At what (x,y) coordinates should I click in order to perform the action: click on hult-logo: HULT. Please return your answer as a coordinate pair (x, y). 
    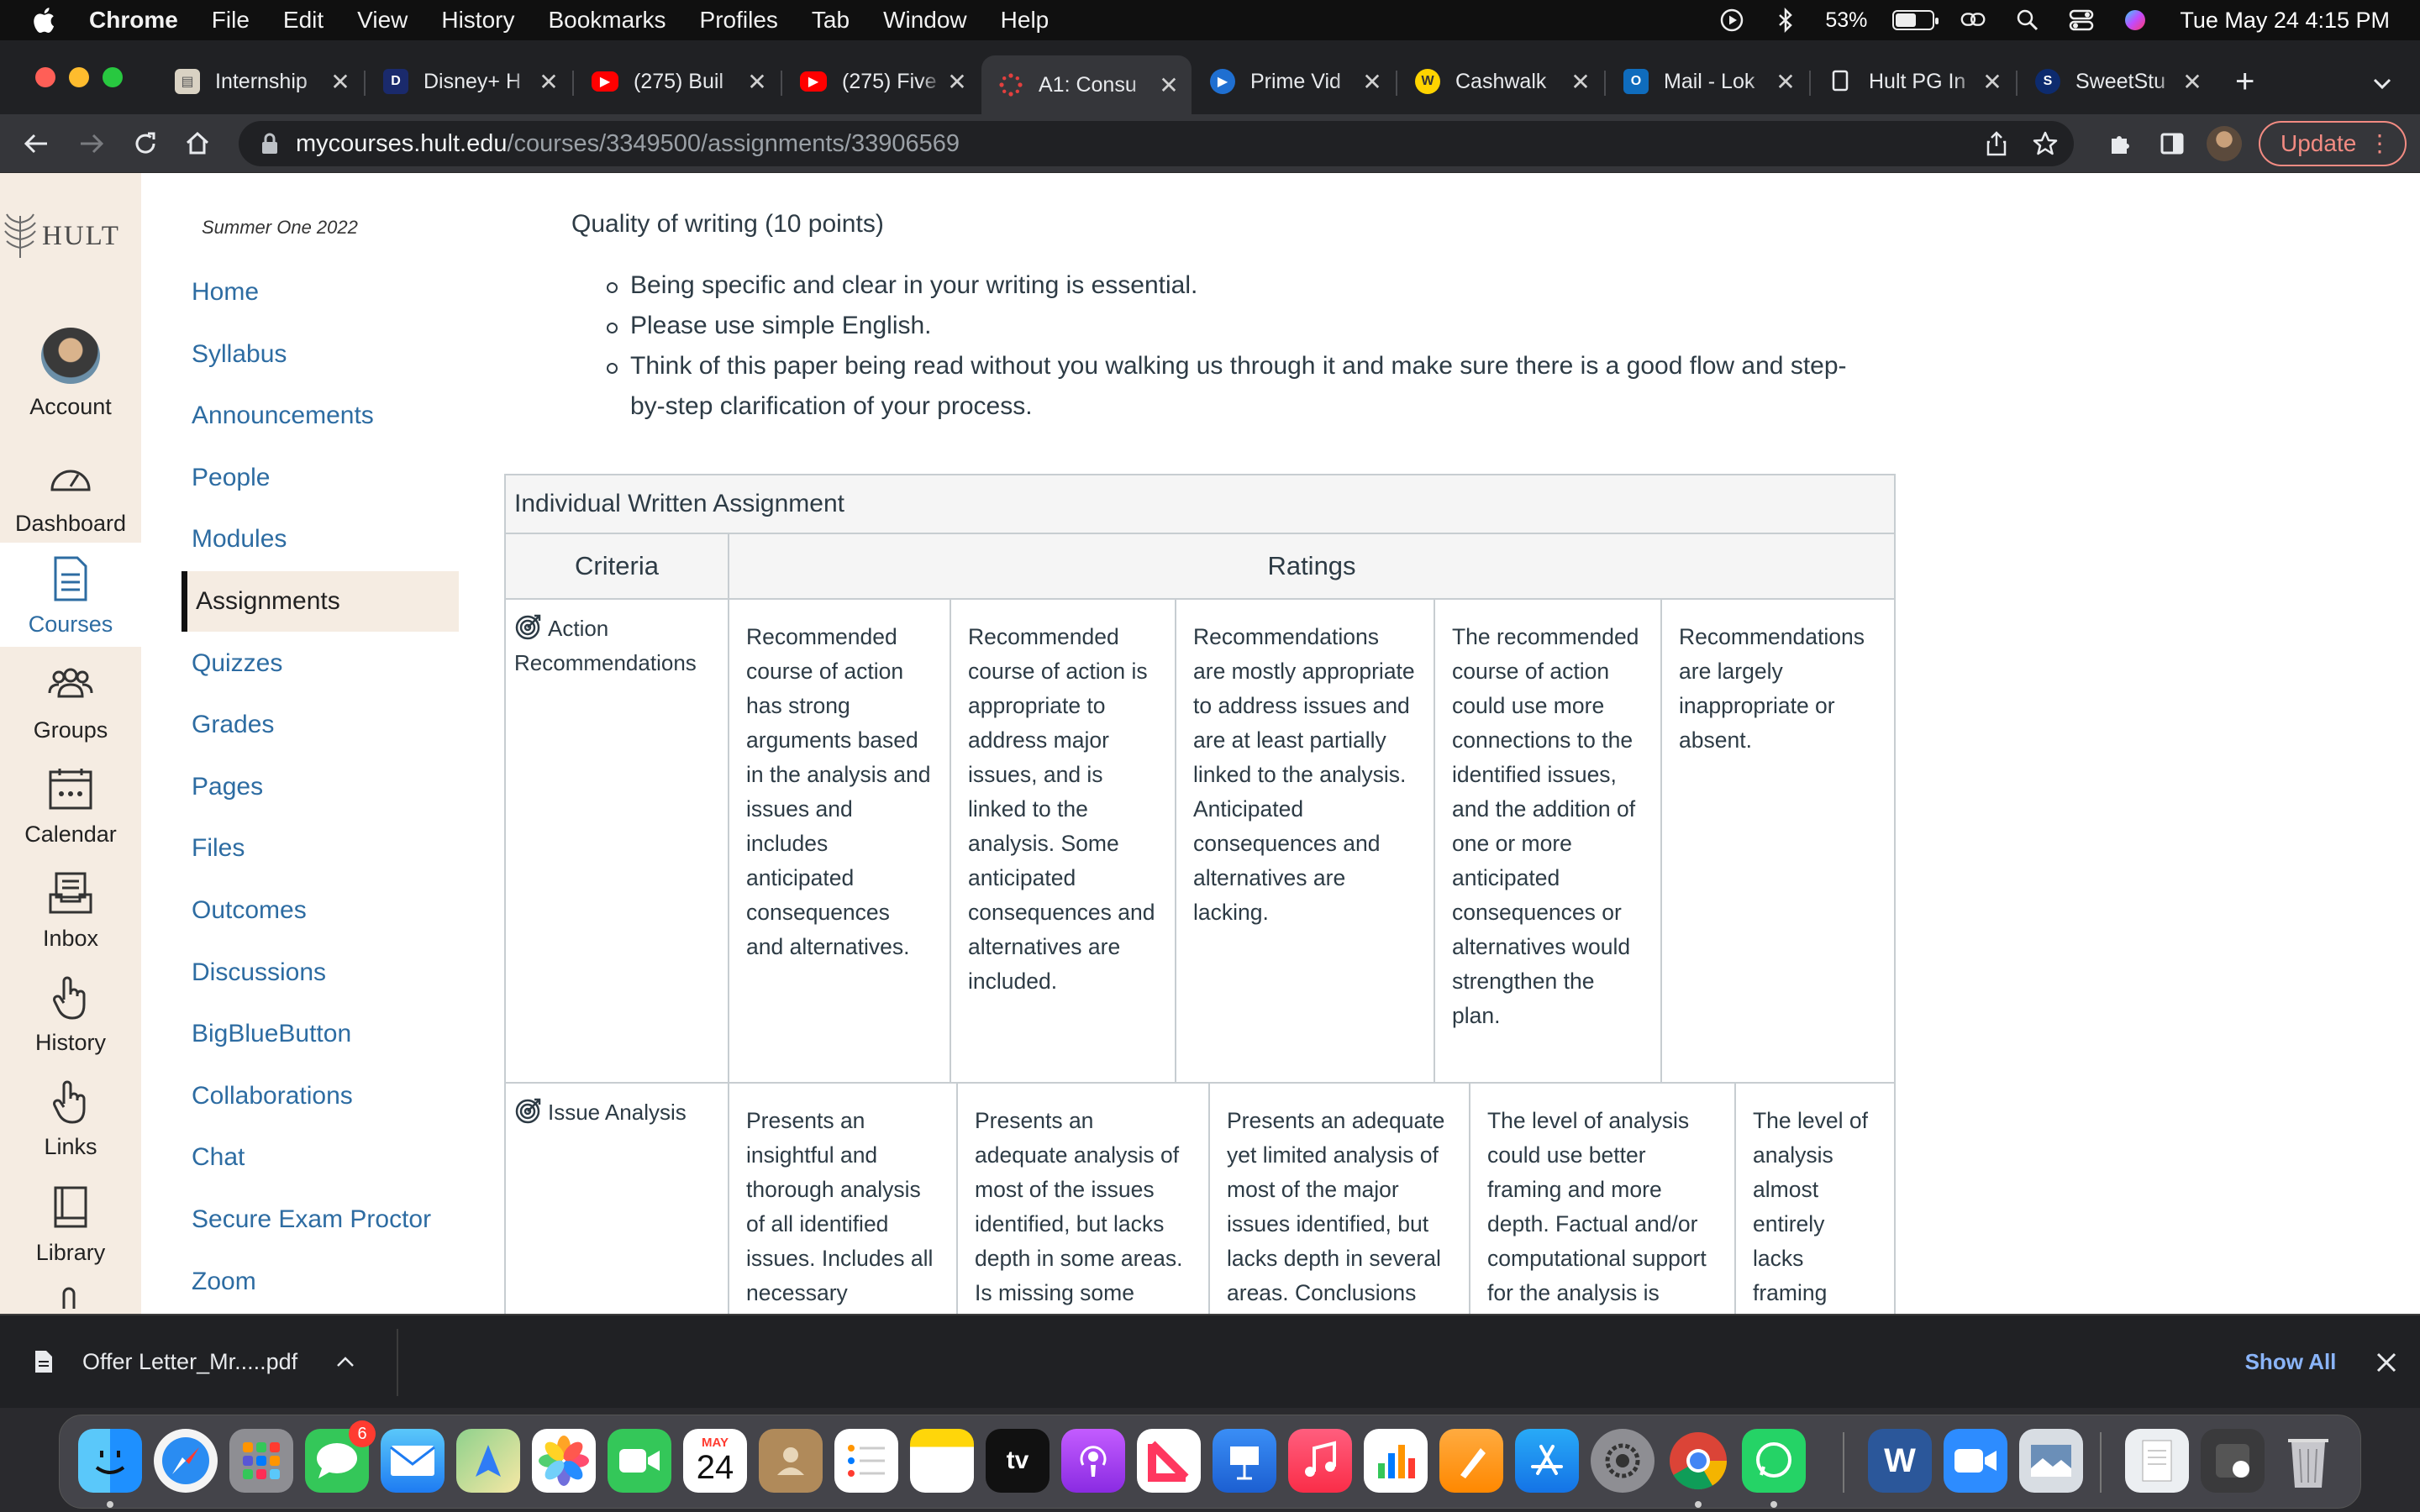
    Looking at the image, I should click on (70, 235).